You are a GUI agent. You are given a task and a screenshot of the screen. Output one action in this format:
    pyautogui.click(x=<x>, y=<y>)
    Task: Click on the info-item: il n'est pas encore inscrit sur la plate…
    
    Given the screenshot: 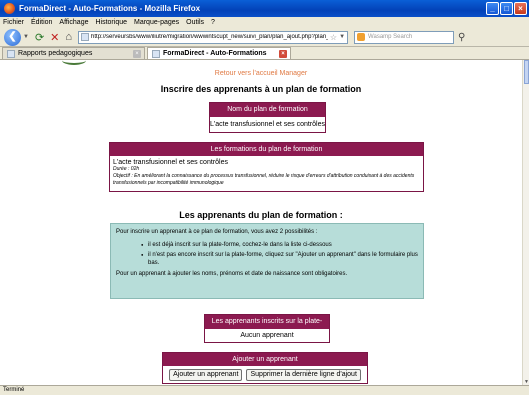 What is the action you would take?
    pyautogui.click(x=279, y=259)
    